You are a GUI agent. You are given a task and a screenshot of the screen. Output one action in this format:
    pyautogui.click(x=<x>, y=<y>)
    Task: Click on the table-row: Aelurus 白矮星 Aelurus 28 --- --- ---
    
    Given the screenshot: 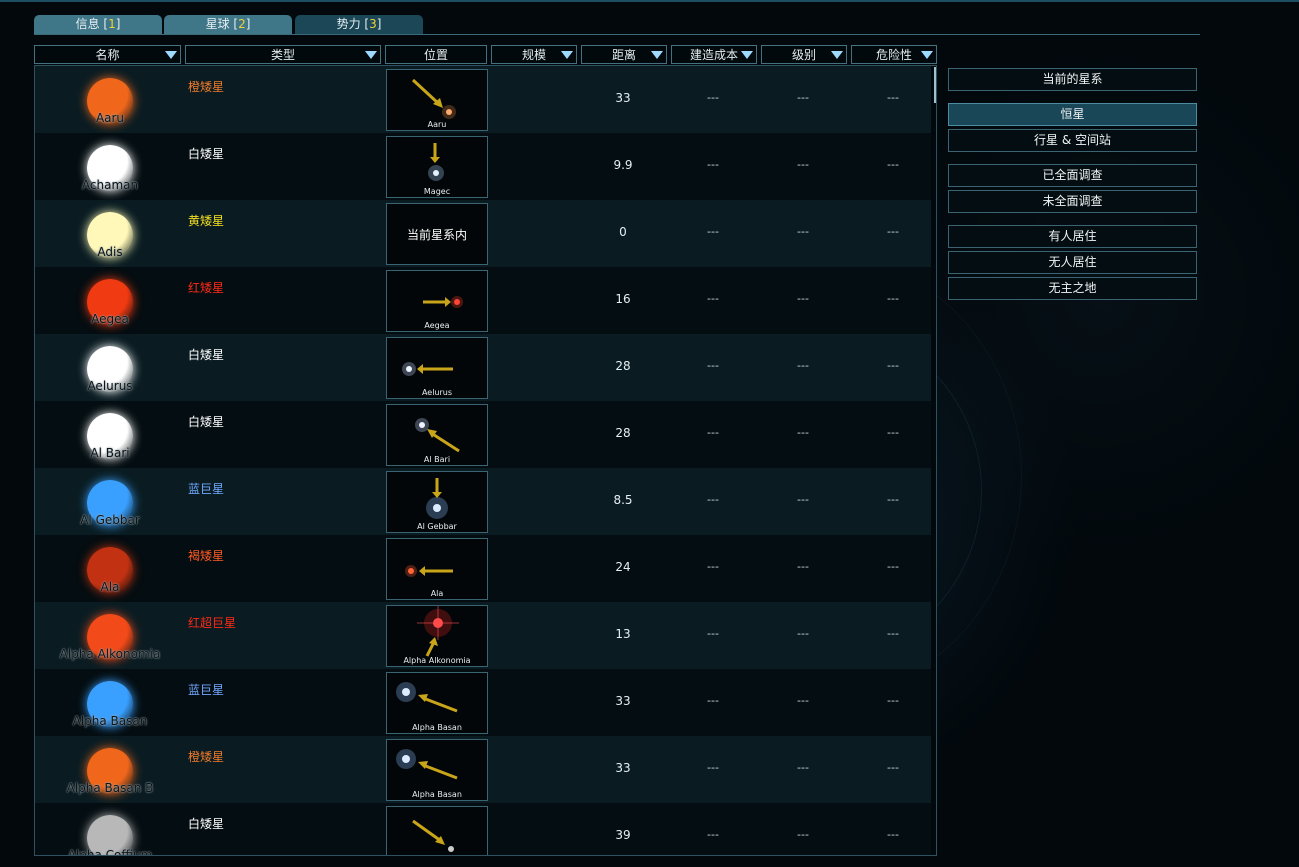 What is the action you would take?
    pyautogui.click(x=483, y=367)
    